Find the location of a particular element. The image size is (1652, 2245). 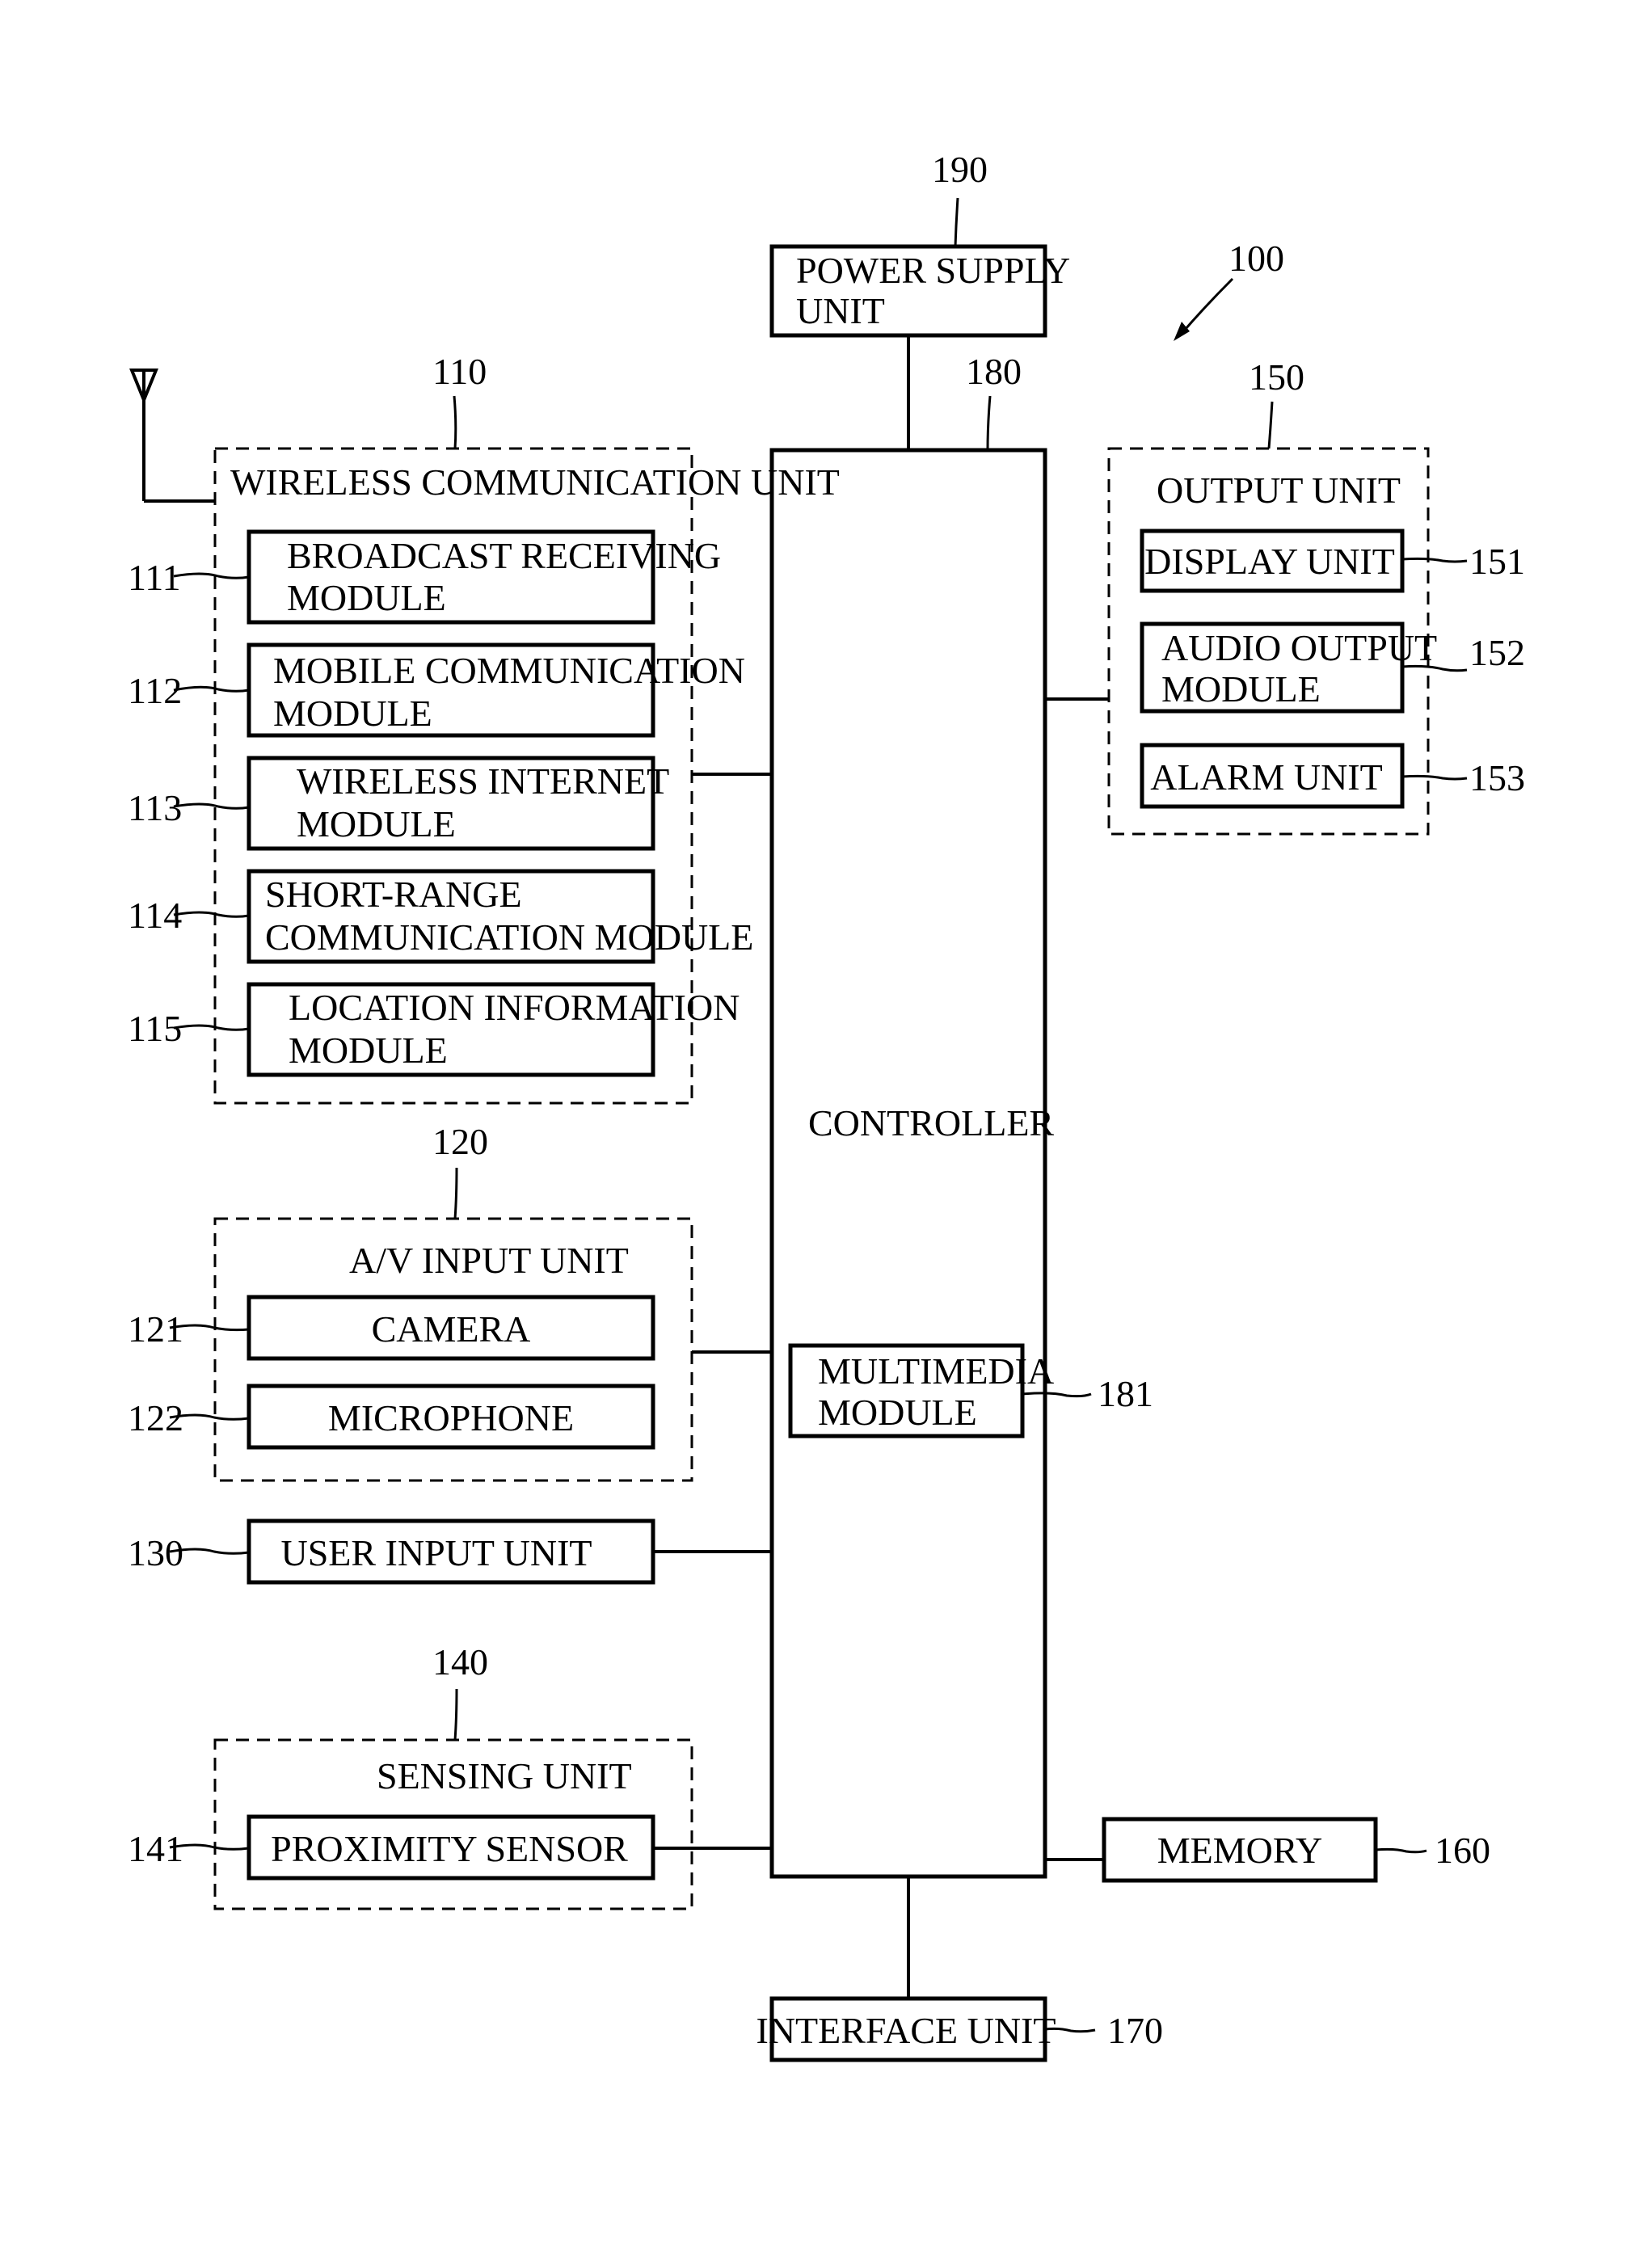

module-ref: 122 is located at coordinates (155, 1417).